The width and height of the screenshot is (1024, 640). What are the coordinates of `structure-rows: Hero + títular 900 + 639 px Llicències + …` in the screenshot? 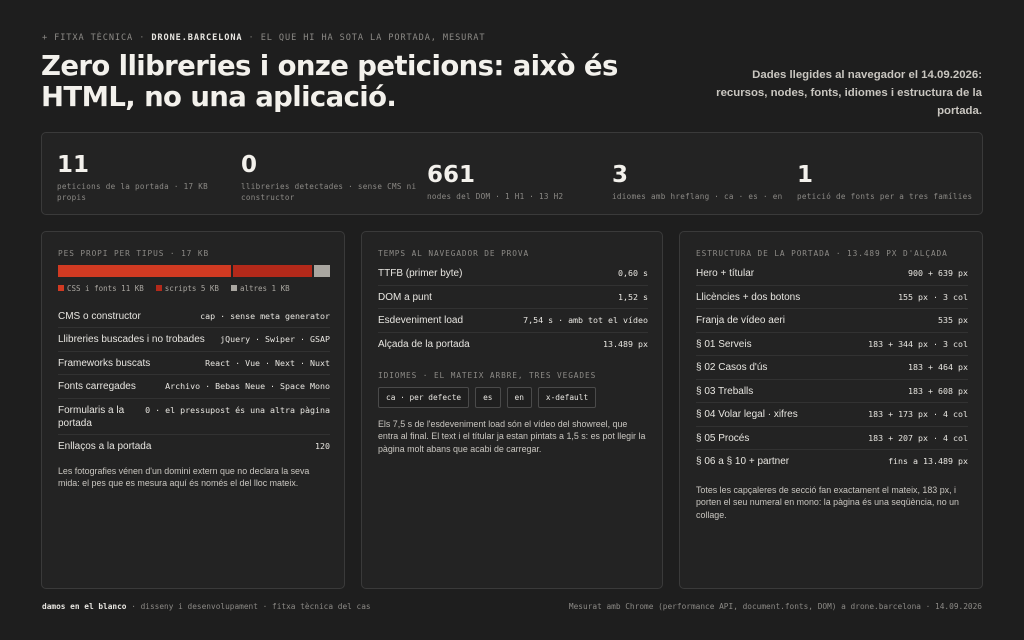 It's located at (832, 368).